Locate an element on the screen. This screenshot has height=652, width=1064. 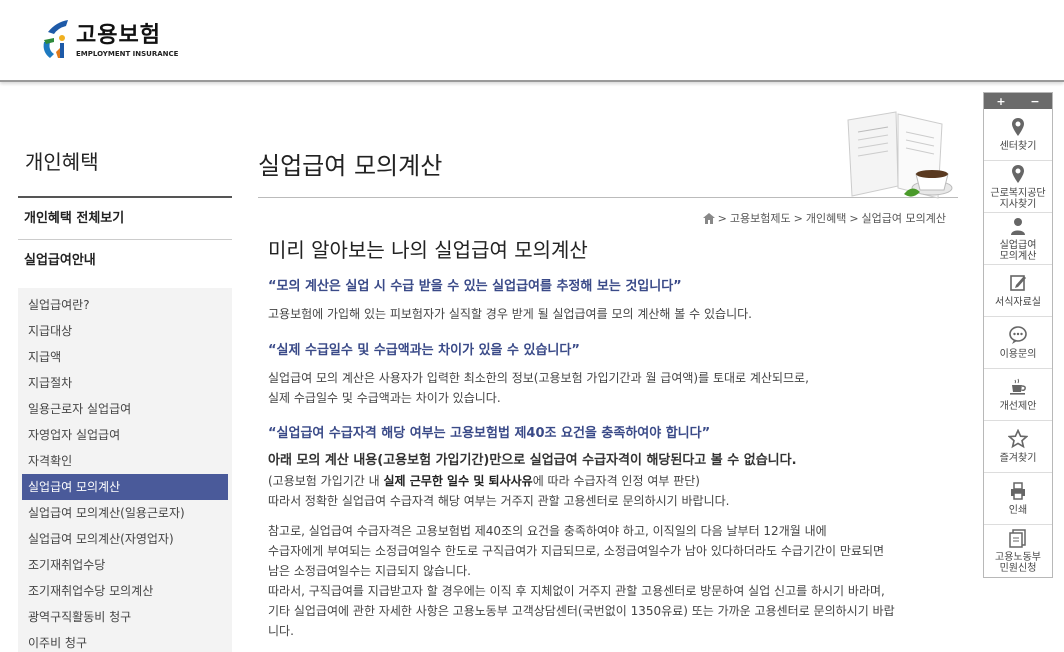
sidebar-subitem: 조기재취업수당 모의계산 is located at coordinates (125, 591).